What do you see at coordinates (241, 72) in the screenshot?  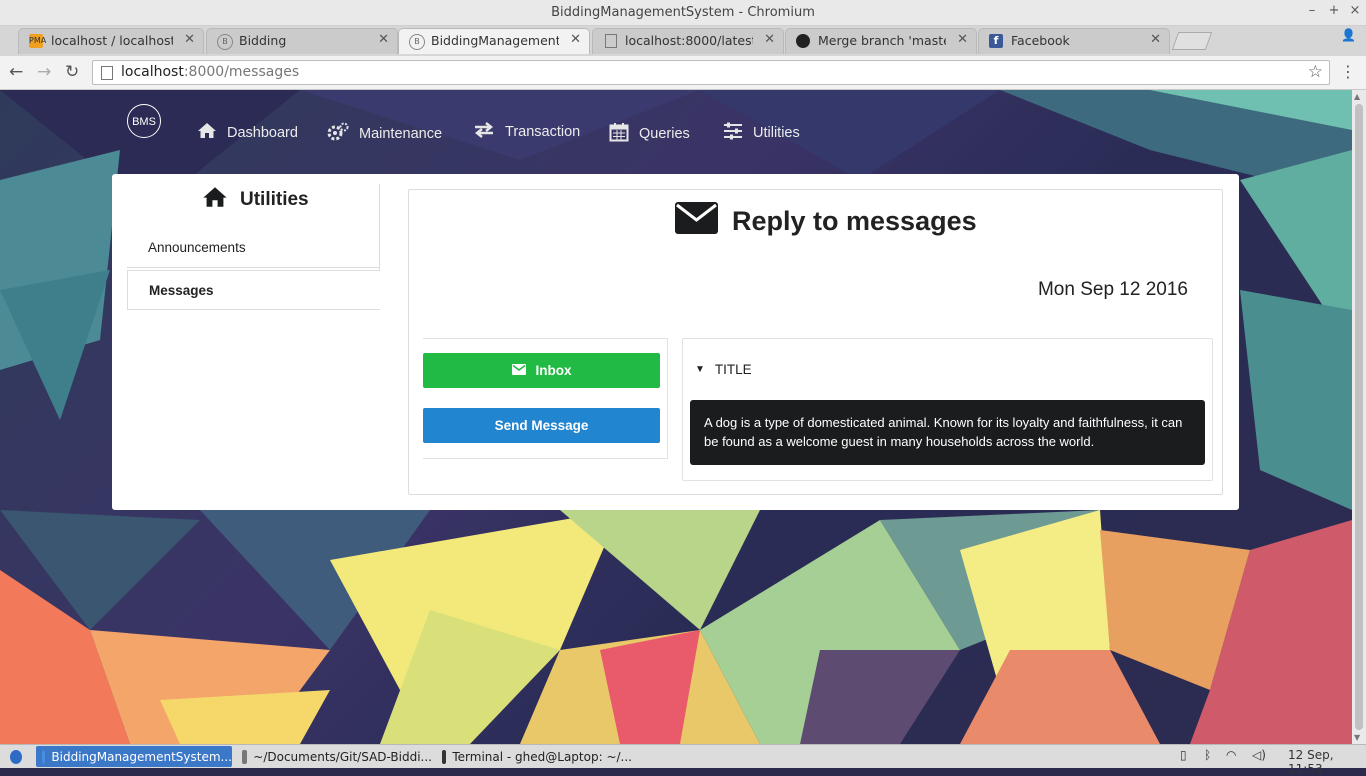 I see `url-path: :8000/messages` at bounding box center [241, 72].